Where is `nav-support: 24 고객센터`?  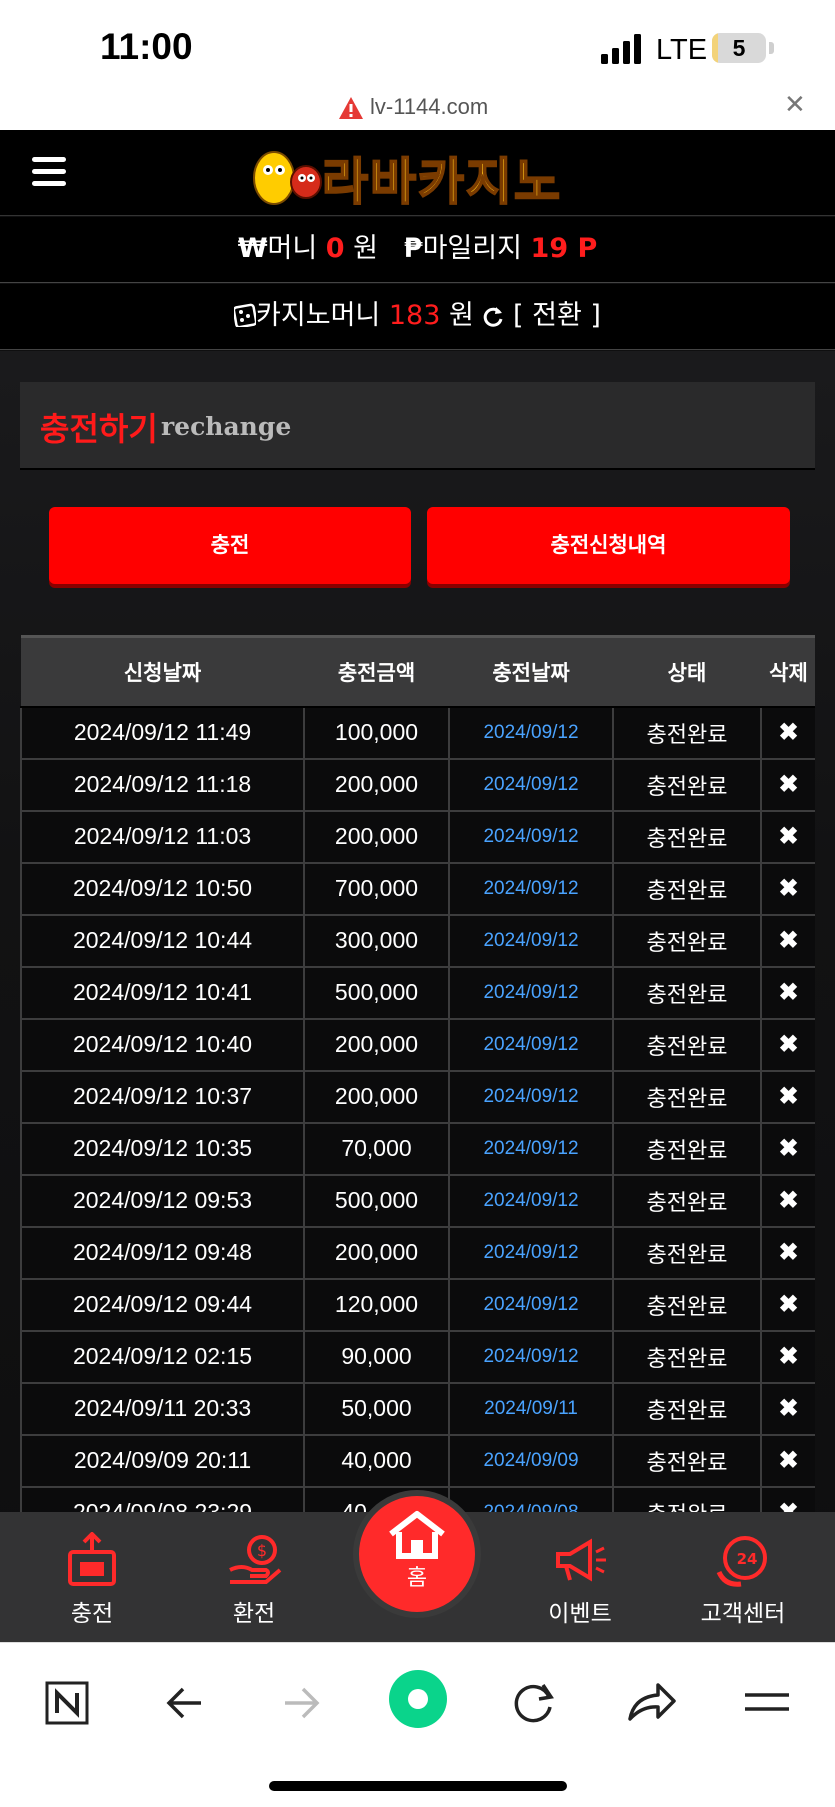 nav-support: 24 고객센터 is located at coordinates (743, 1580).